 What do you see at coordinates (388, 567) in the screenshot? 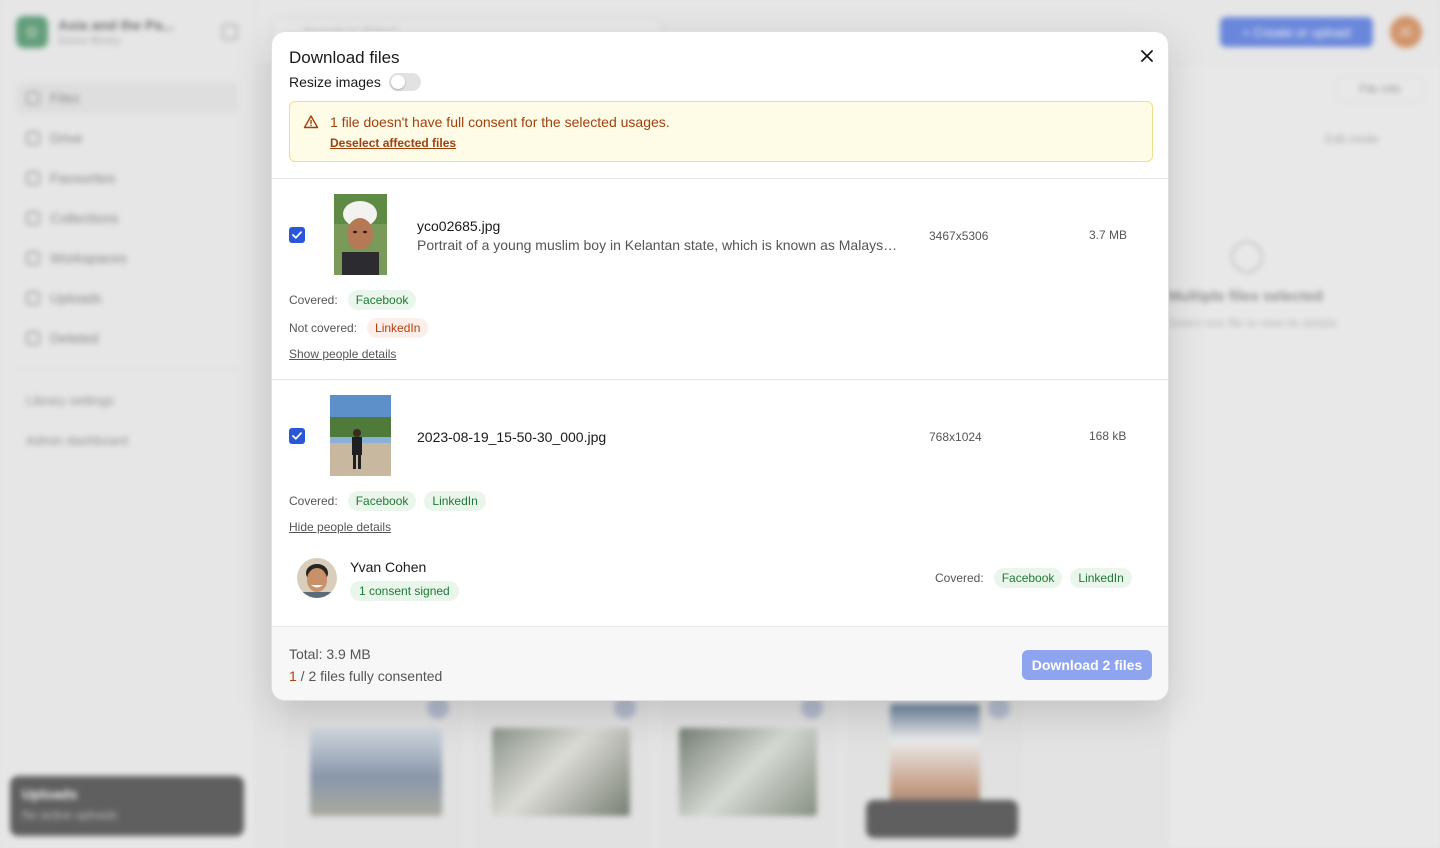
I see `person-name: Yvan Cohen` at bounding box center [388, 567].